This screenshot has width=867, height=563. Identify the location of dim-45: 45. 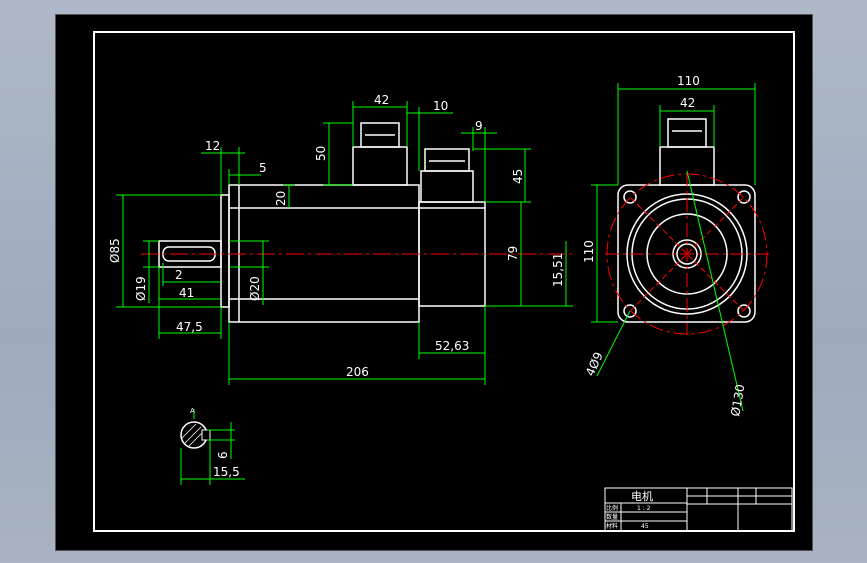
(518, 176).